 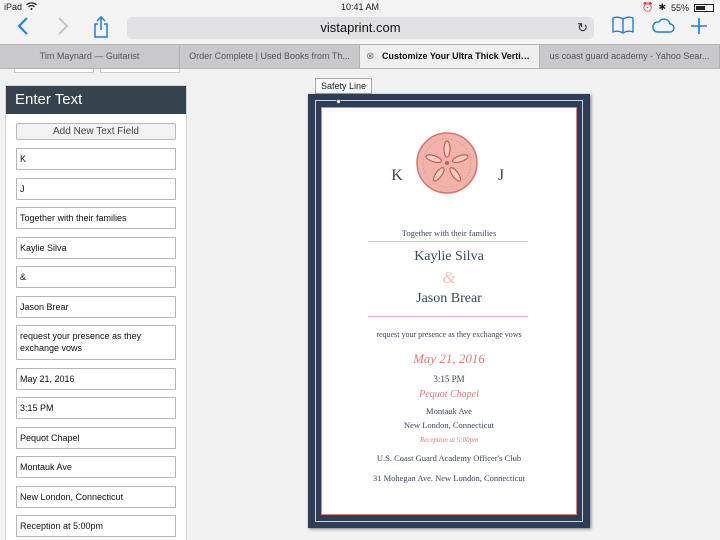 What do you see at coordinates (449, 478) in the screenshot?
I see `reception-address: 31 Mohegan Ave. New London, Connecticut` at bounding box center [449, 478].